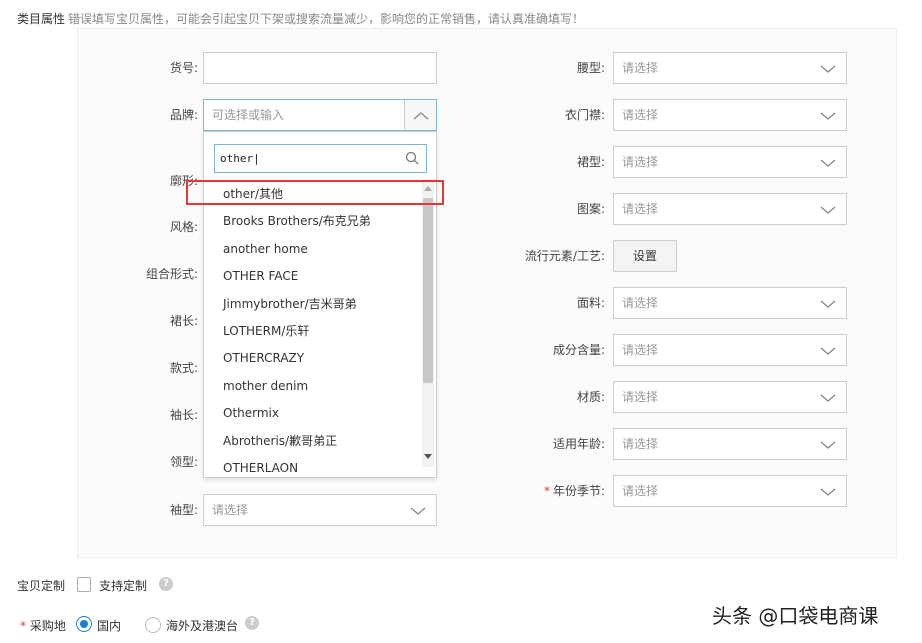  I want to click on field-label: 材质:, so click(590, 397).